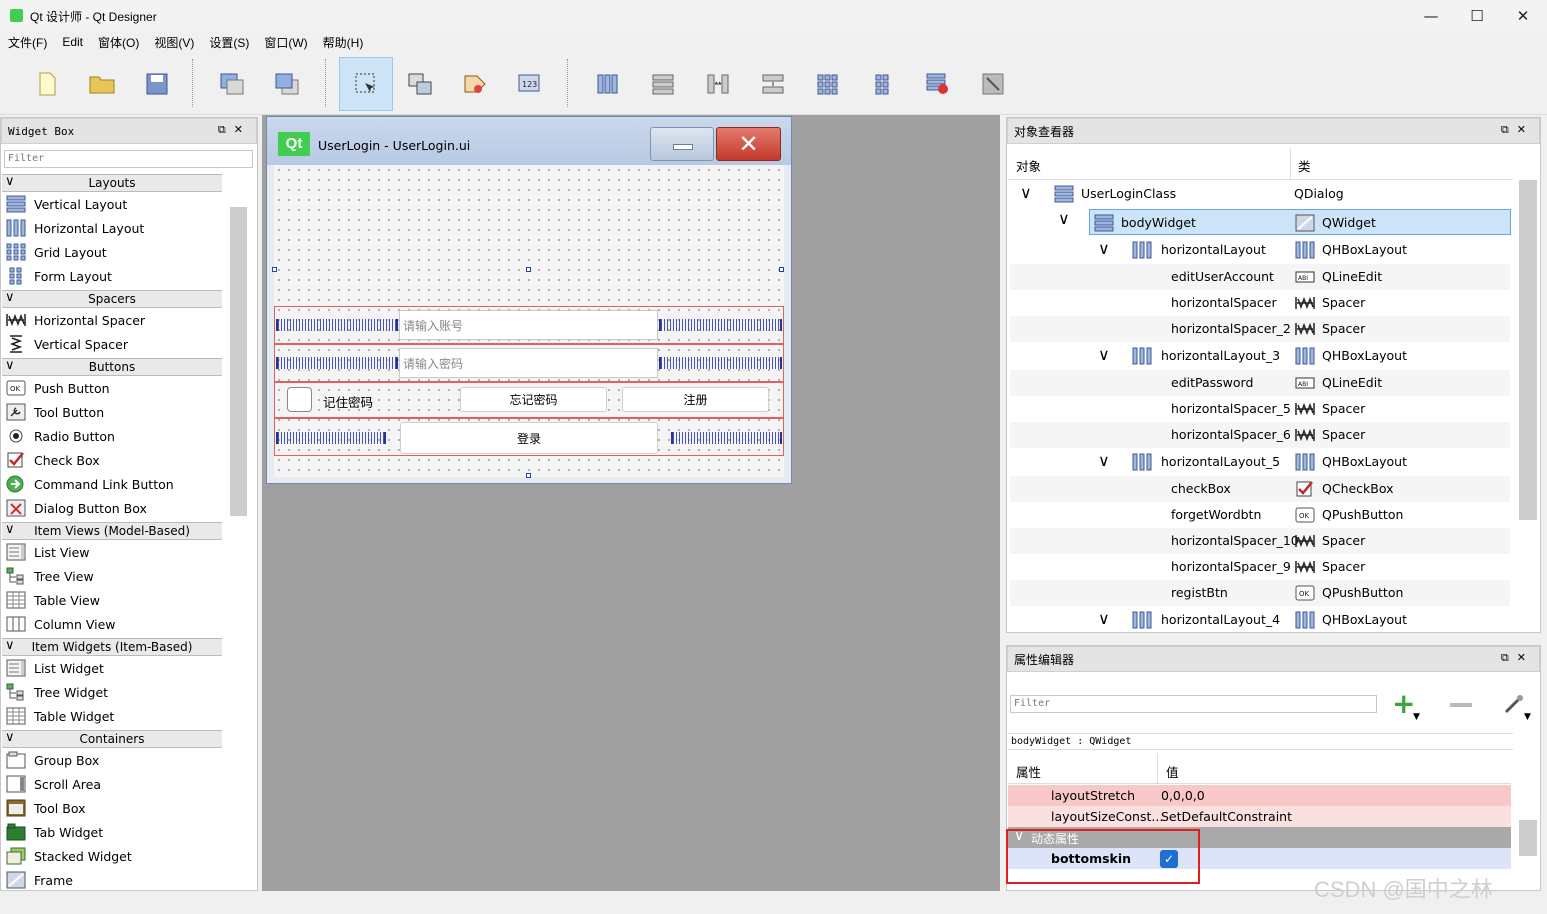 Image resolution: width=1547 pixels, height=914 pixels. What do you see at coordinates (726, 438) in the screenshot?
I see `horizontal-spacer-login-right` at bounding box center [726, 438].